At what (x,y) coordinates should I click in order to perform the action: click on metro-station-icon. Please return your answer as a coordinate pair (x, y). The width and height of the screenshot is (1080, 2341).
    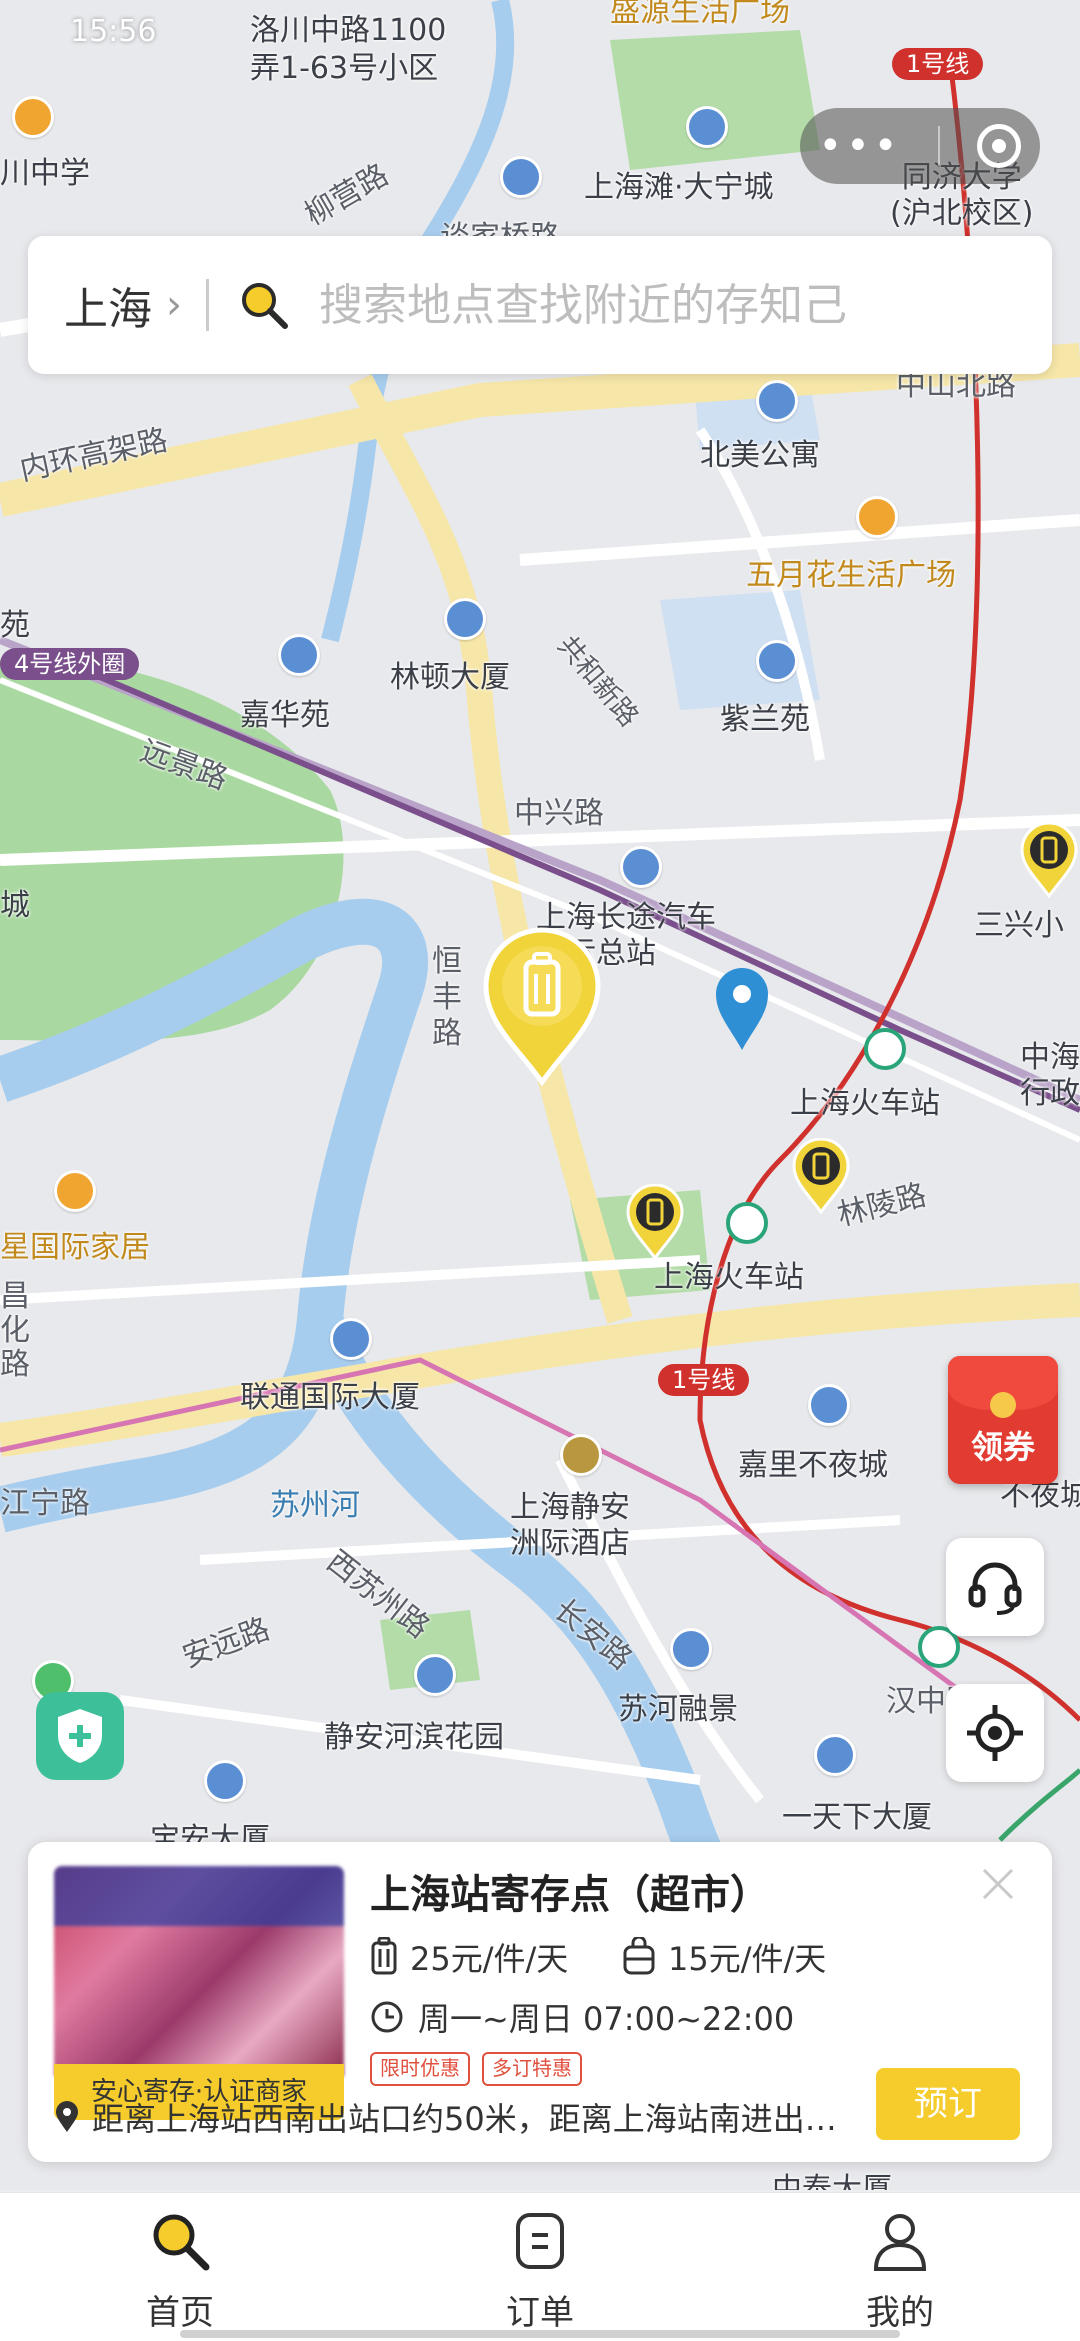
    Looking at the image, I should click on (885, 1049).